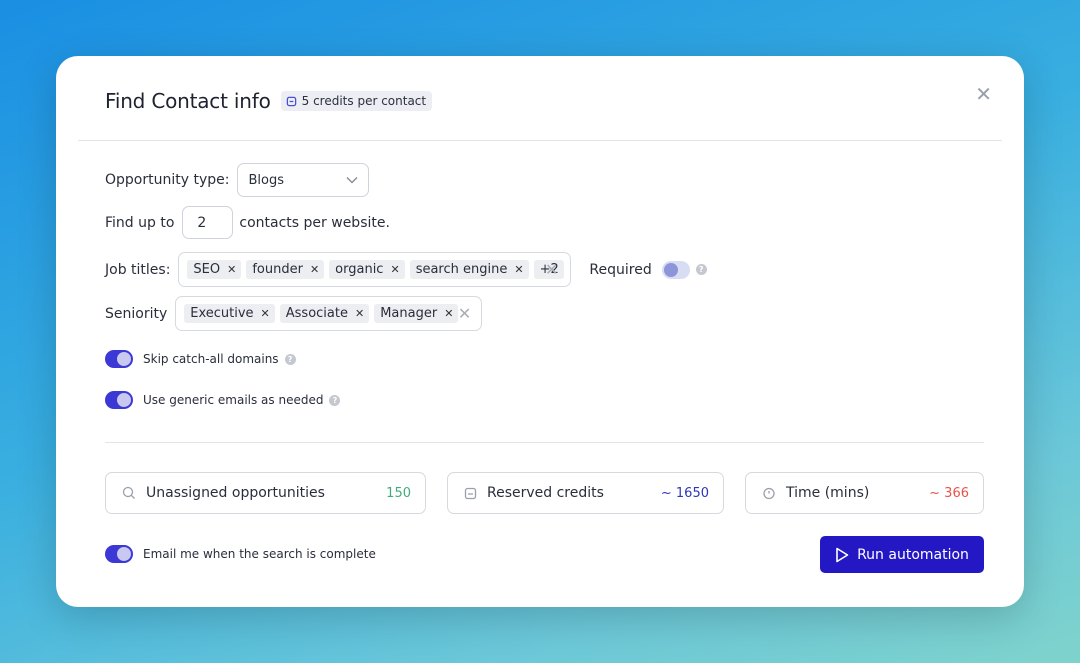  I want to click on chevron-down-icon, so click(352, 180).